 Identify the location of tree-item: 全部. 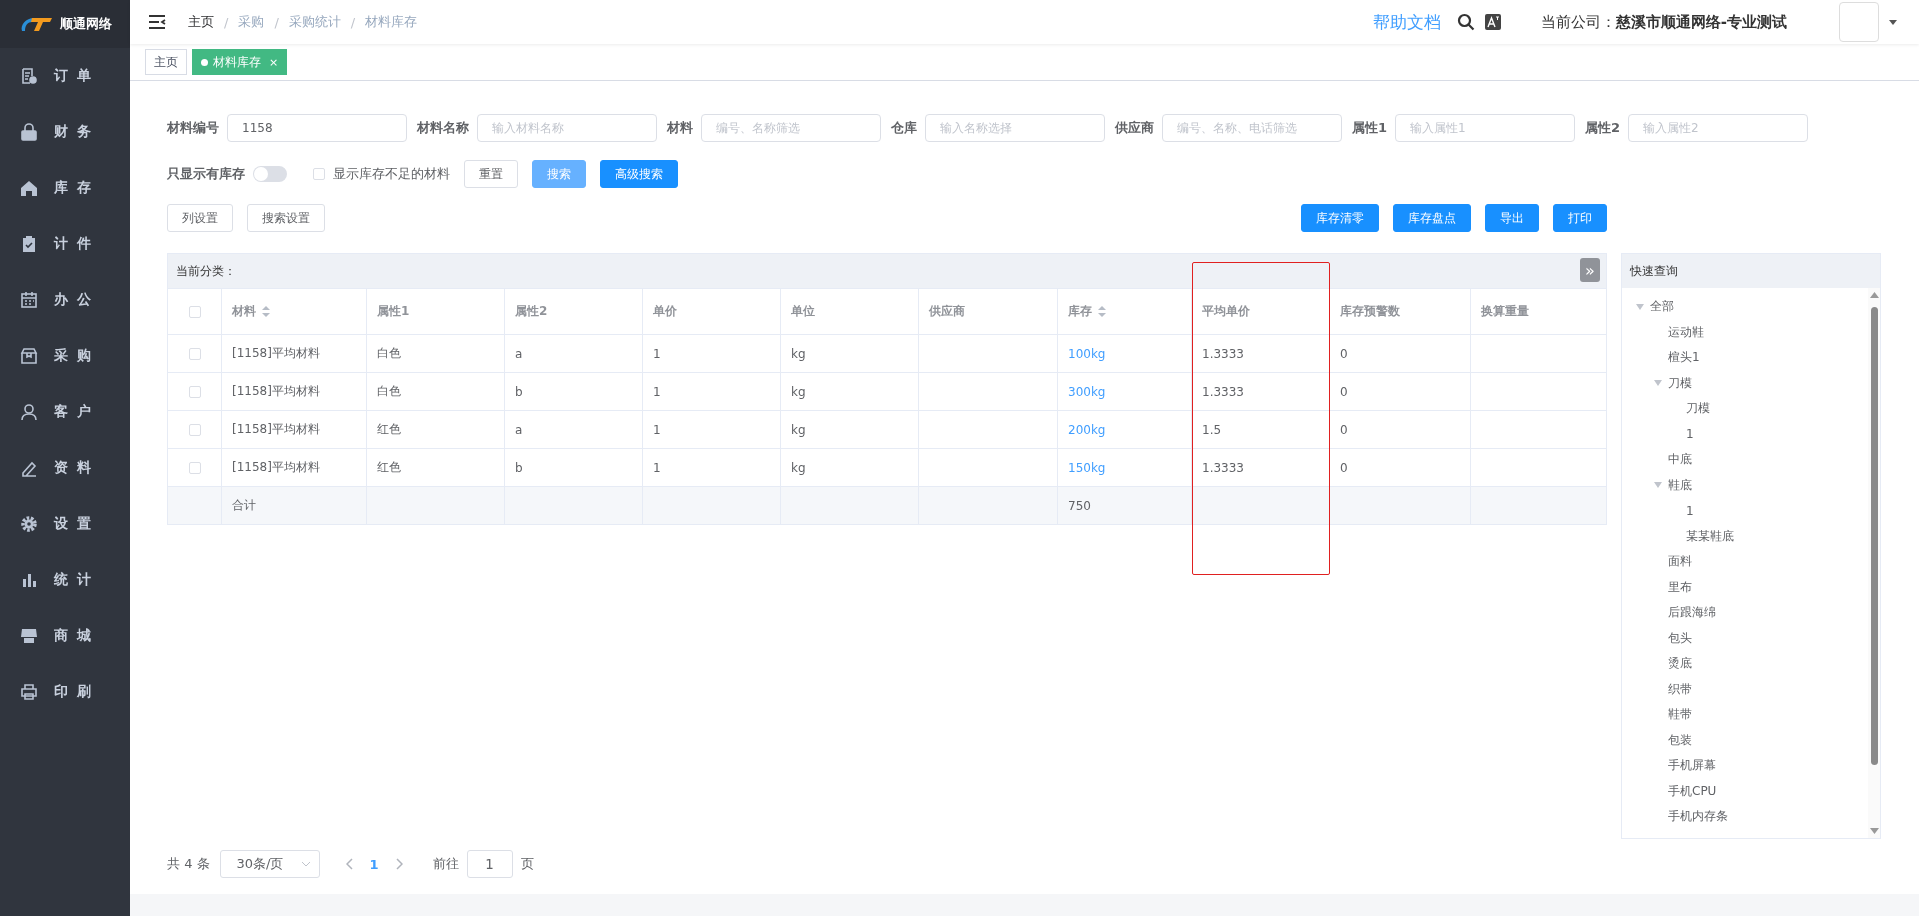
(1662, 307).